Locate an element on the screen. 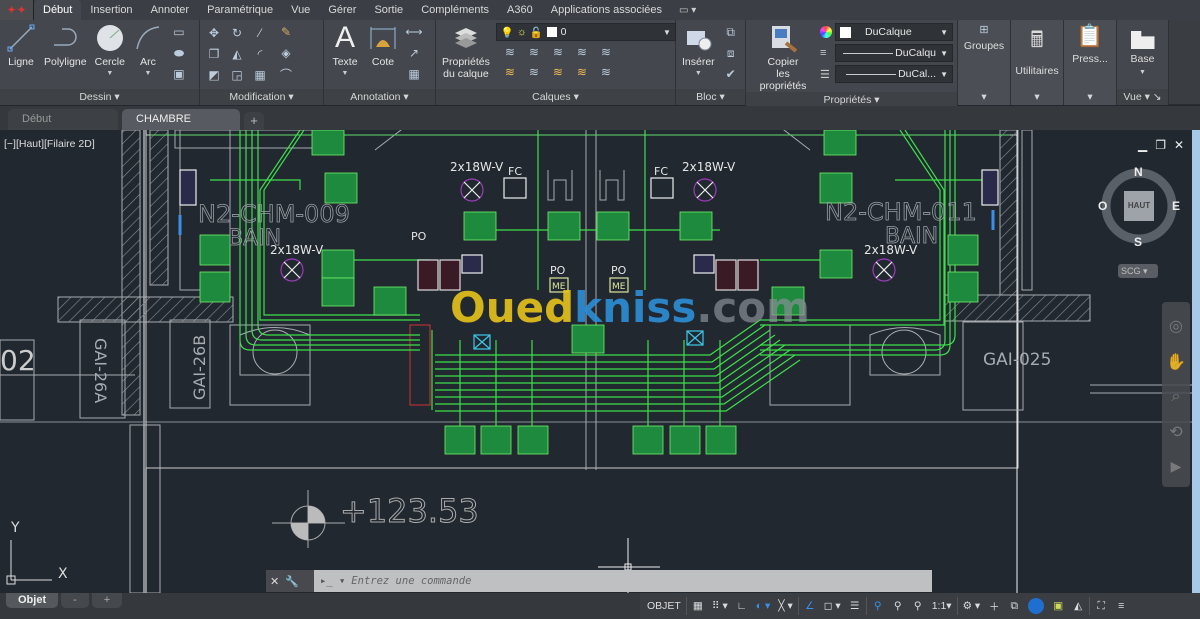  layer-off-icon: ≋ is located at coordinates (510, 52).